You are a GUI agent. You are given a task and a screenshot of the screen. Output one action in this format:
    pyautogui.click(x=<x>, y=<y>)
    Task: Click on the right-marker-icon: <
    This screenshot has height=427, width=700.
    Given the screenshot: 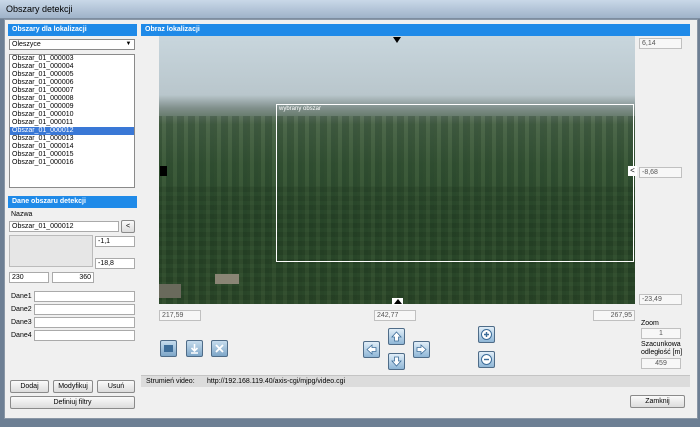 What is the action you would take?
    pyautogui.click(x=632, y=171)
    